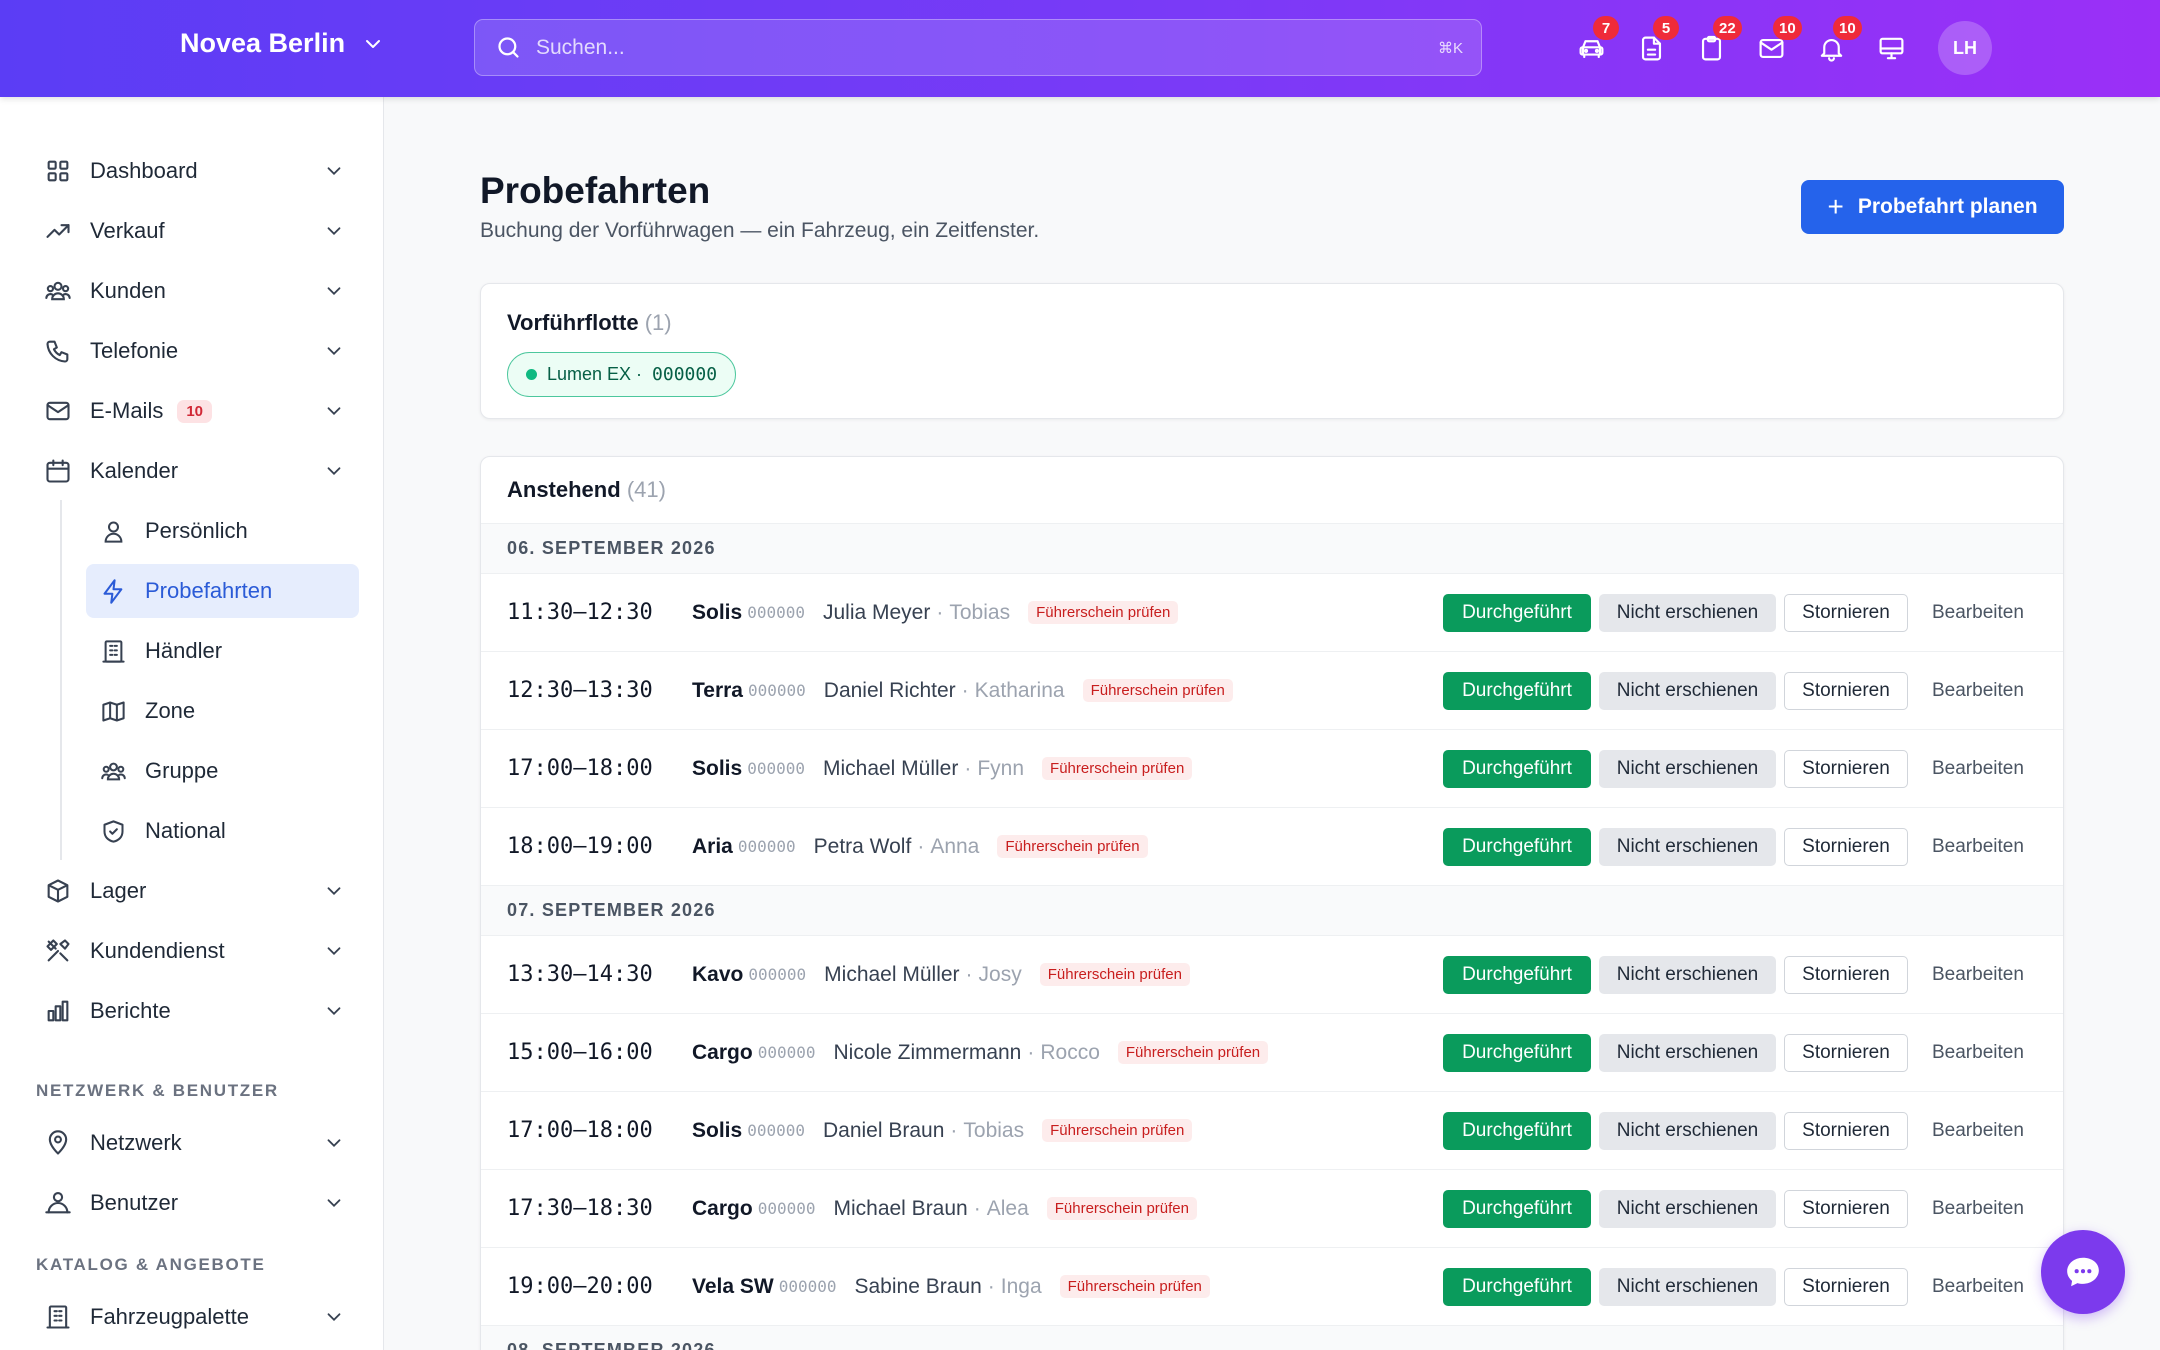  Describe the element at coordinates (58, 1143) in the screenshot. I see `location-icon` at that location.